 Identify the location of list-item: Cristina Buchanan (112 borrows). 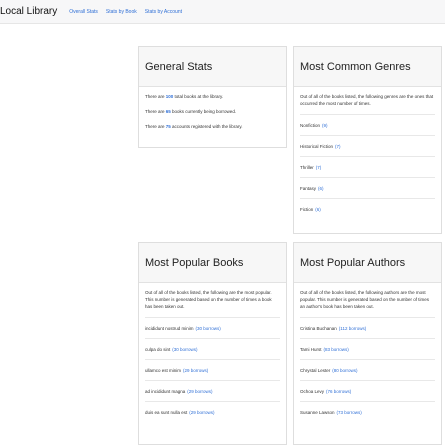
(367, 327).